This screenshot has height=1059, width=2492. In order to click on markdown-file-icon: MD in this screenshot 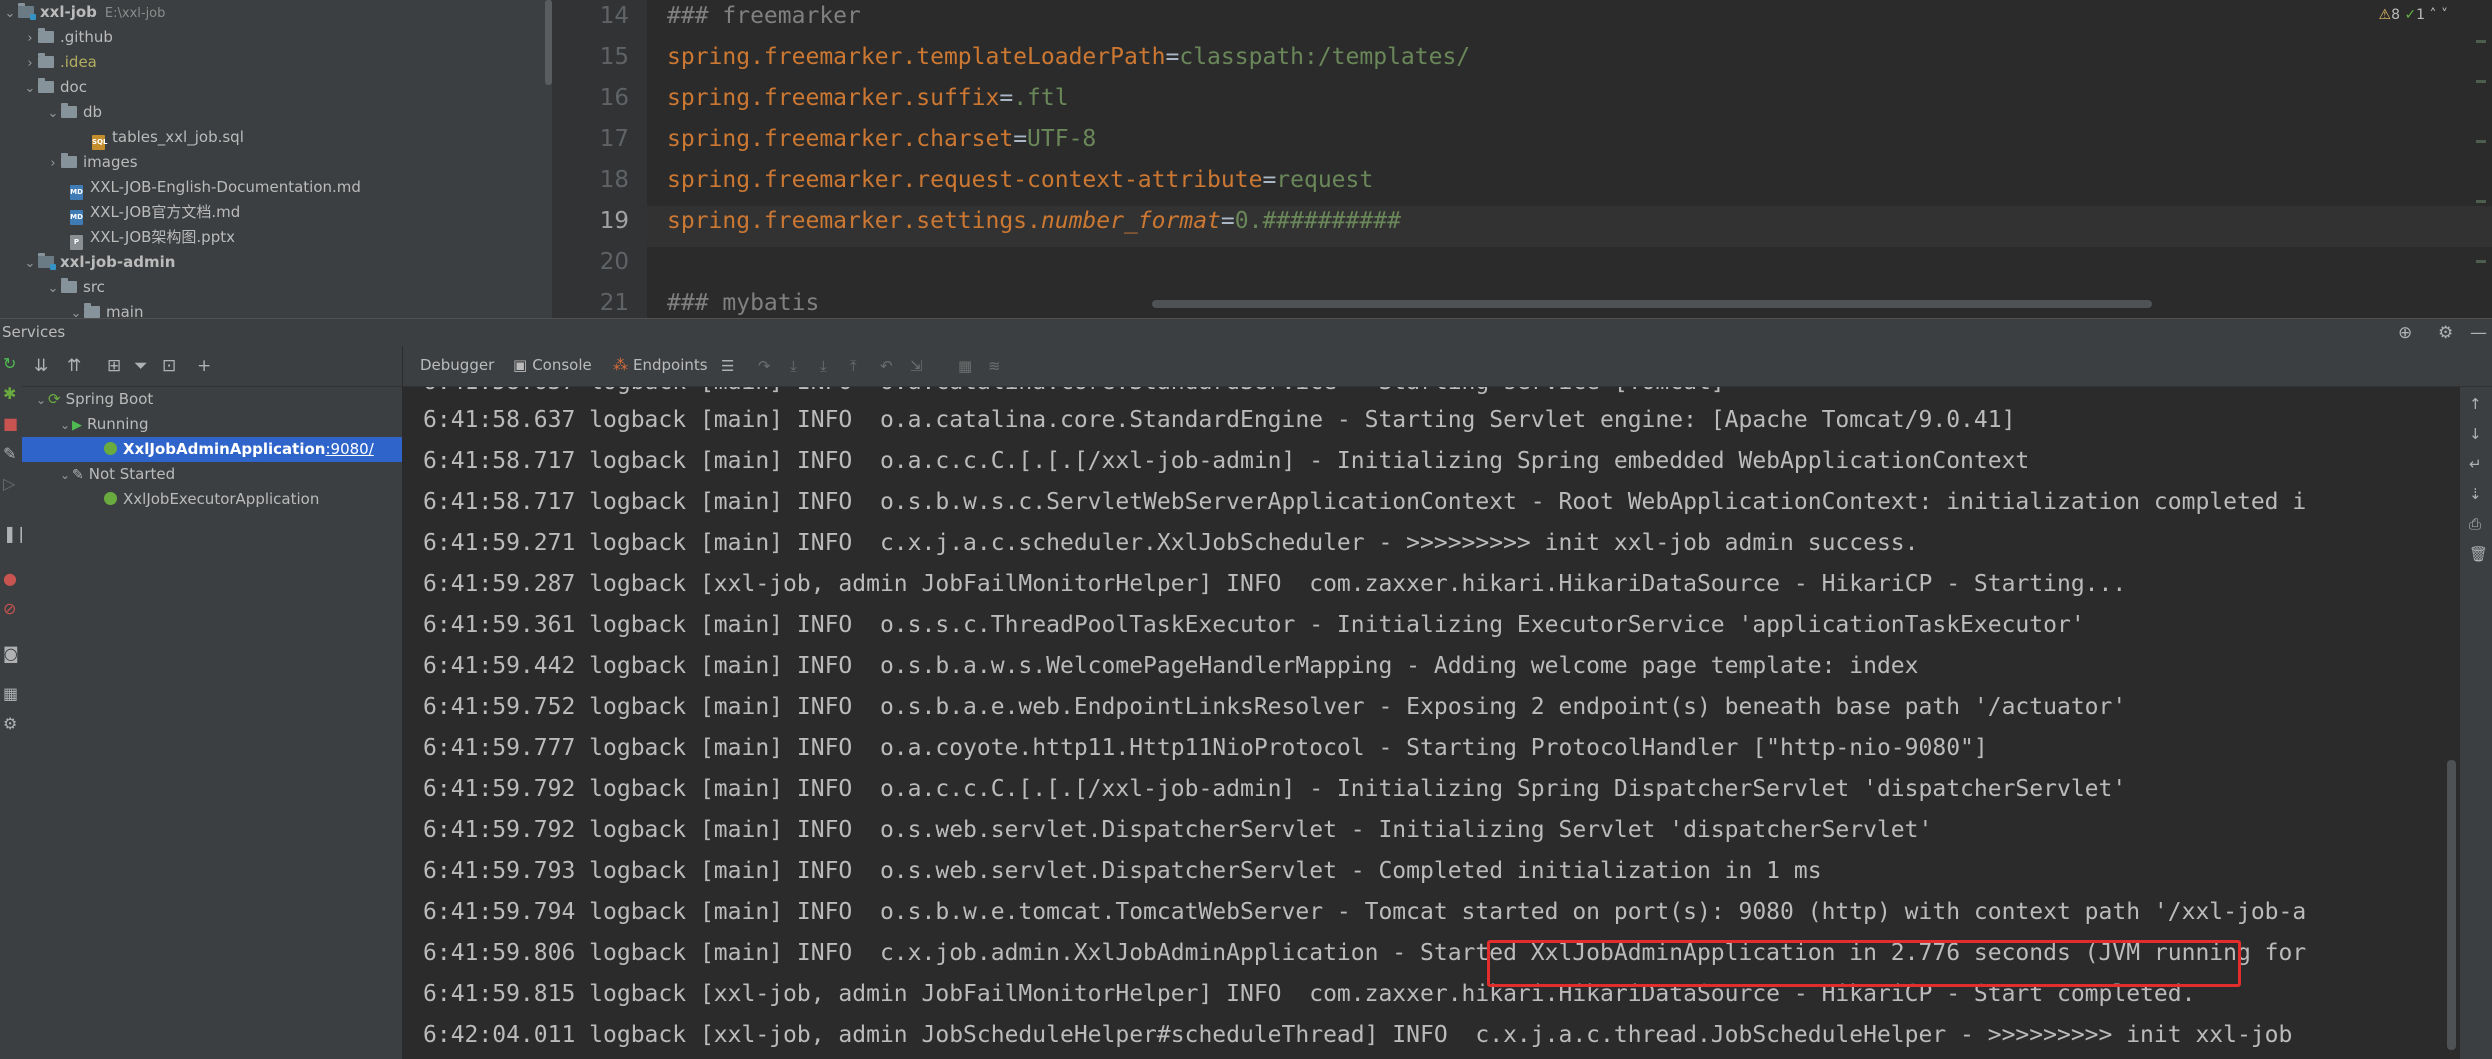, I will do `click(76, 217)`.